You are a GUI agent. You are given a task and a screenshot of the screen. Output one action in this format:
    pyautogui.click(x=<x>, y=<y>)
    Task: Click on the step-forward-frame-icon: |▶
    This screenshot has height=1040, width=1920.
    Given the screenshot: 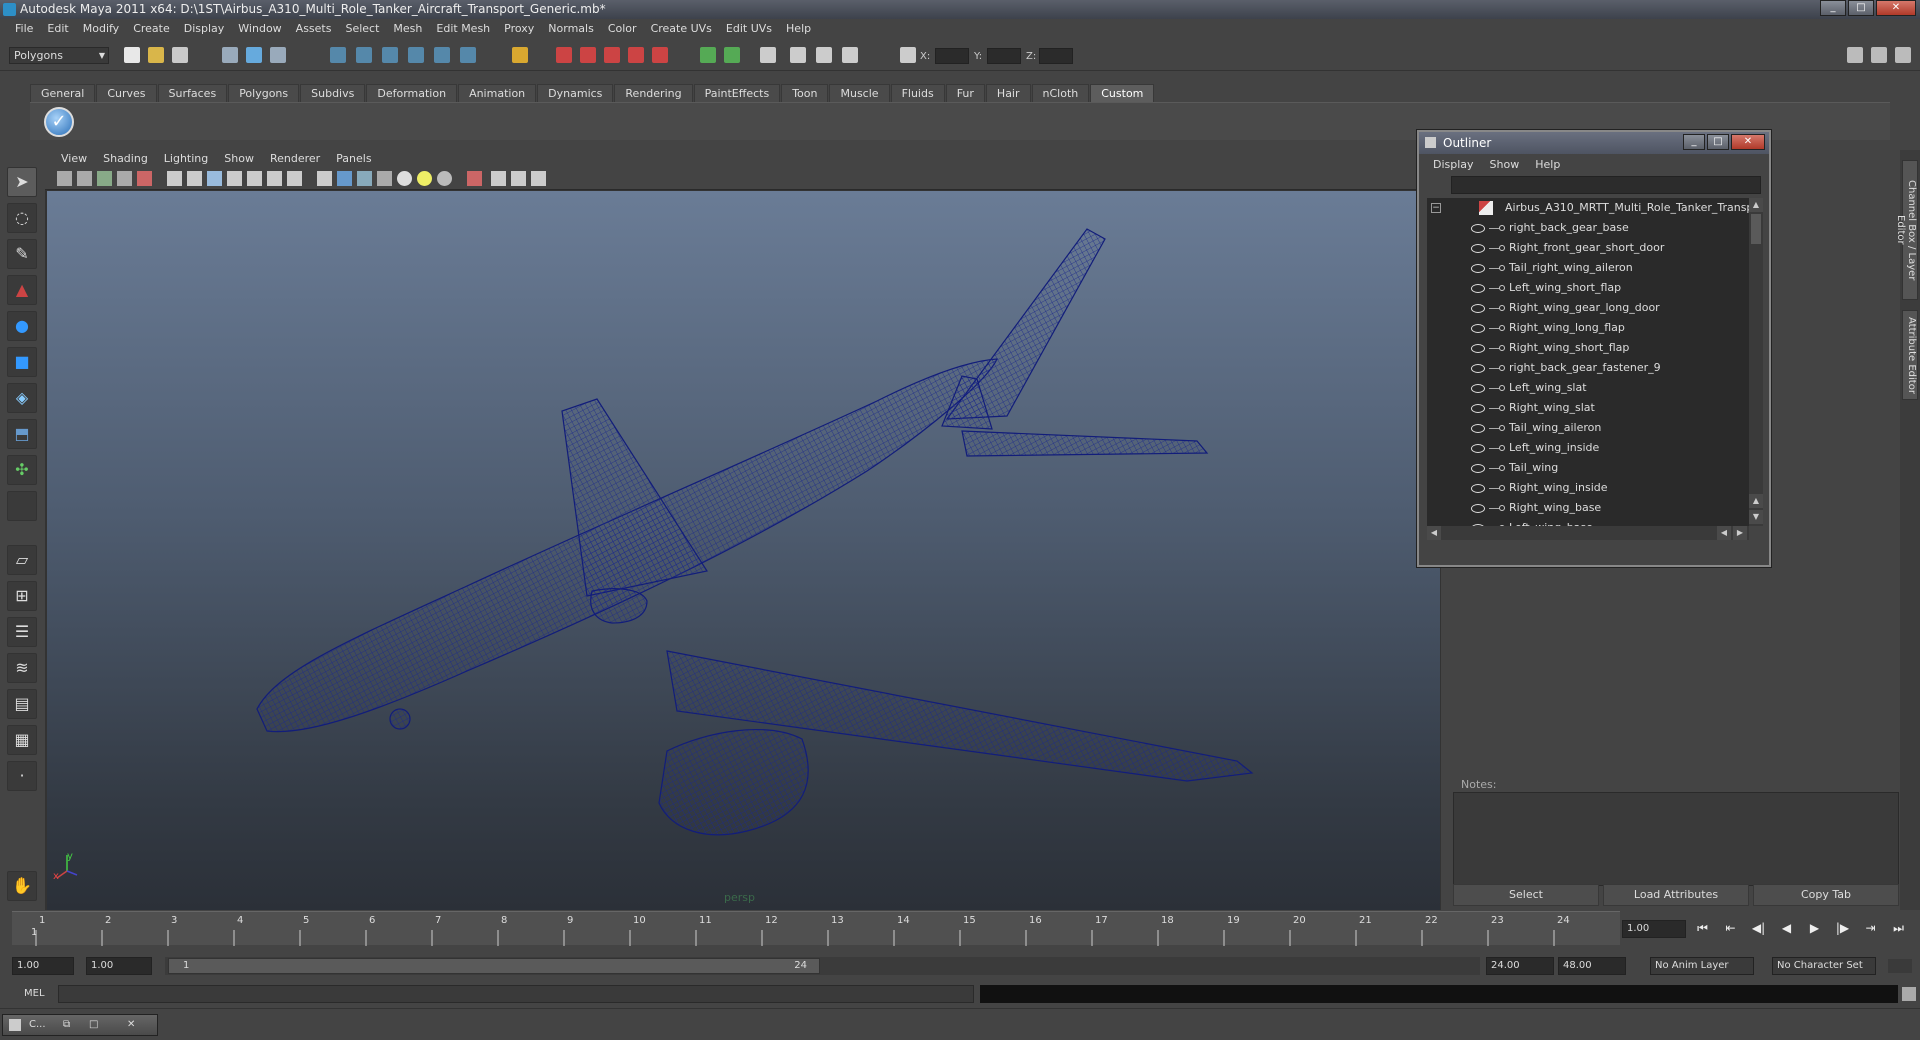 What is the action you would take?
    pyautogui.click(x=1842, y=928)
    